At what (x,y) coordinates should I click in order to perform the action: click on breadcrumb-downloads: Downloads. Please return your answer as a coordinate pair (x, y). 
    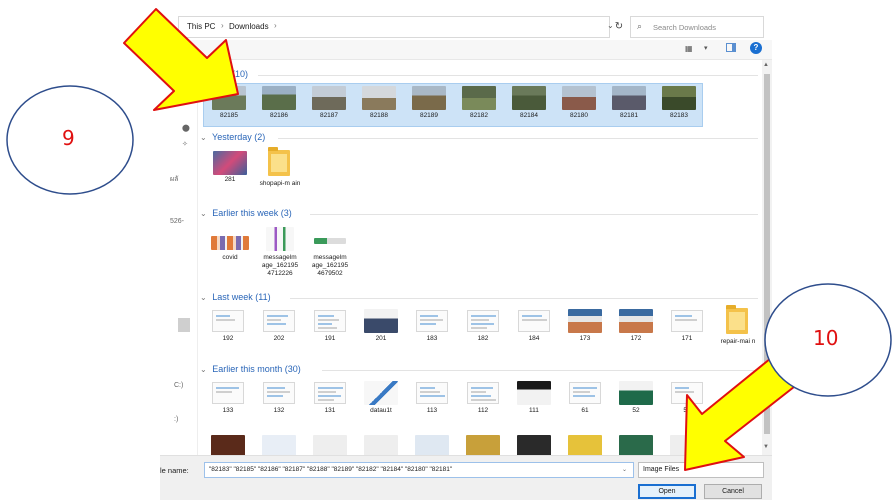
    Looking at the image, I should click on (249, 26).